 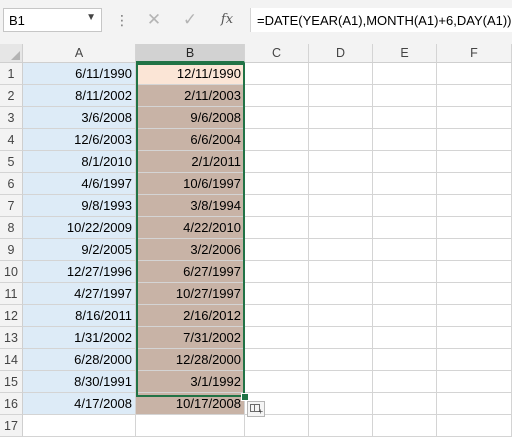 What do you see at coordinates (11, 382) in the screenshot?
I see `row-header: 15` at bounding box center [11, 382].